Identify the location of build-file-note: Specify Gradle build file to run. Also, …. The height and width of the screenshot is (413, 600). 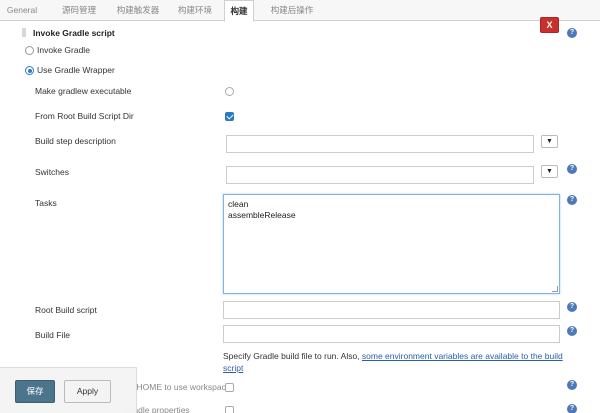
(395, 362).